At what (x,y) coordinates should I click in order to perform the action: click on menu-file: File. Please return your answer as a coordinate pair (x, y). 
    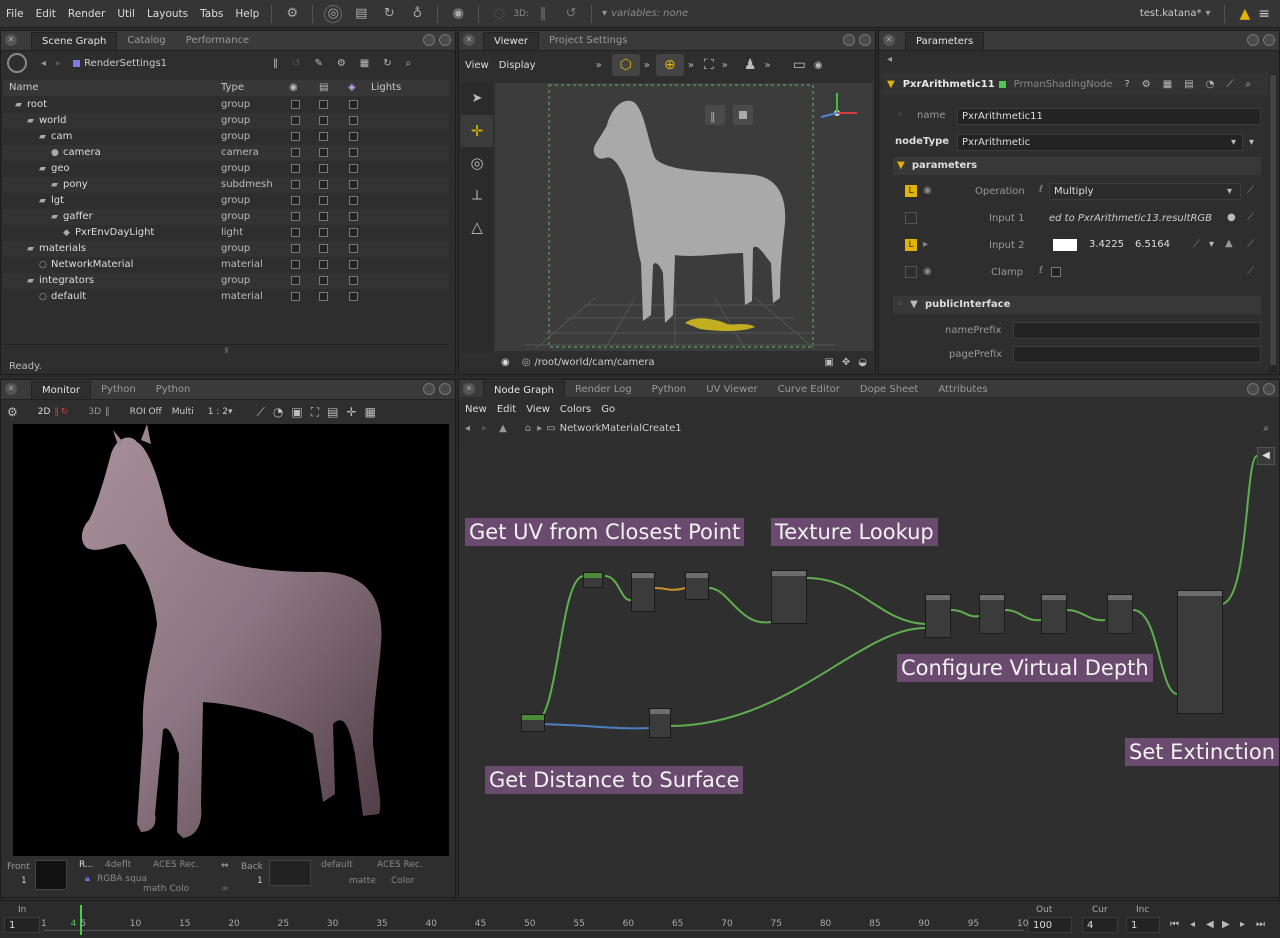
    Looking at the image, I should click on (15, 14).